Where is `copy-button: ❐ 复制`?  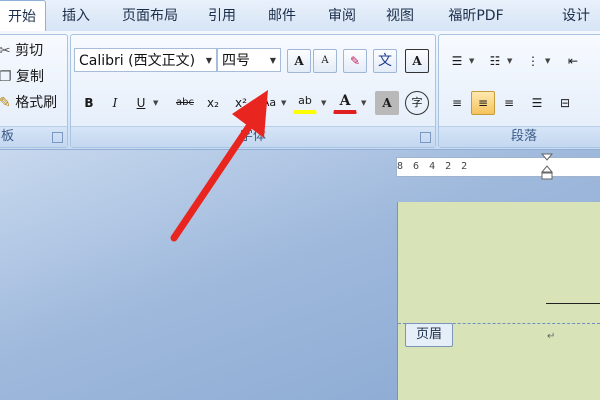
copy-button: ❐ 复制 is located at coordinates (22, 77).